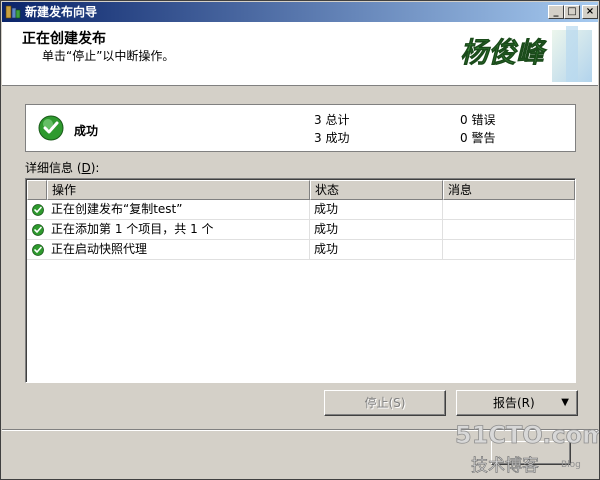 The image size is (600, 480). I want to click on details-label: 详细信息 (D):, so click(62, 168).